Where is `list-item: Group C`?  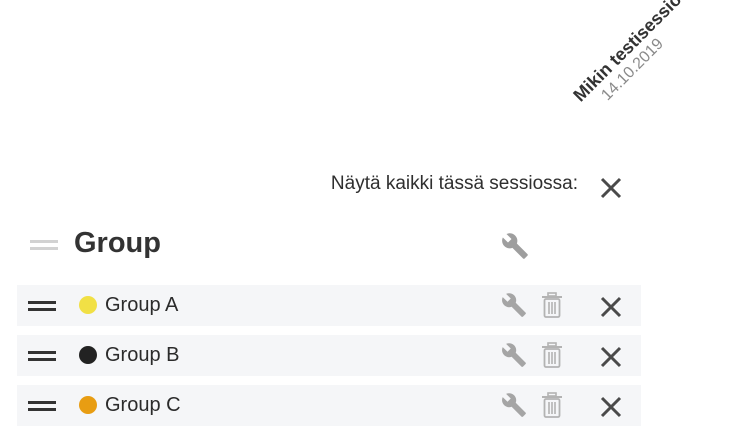 list-item: Group C is located at coordinates (329, 405).